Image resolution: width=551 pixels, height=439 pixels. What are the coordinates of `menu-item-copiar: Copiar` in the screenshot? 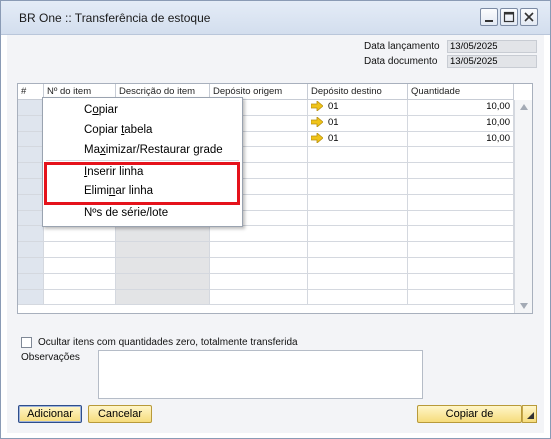 It's located at (101, 110).